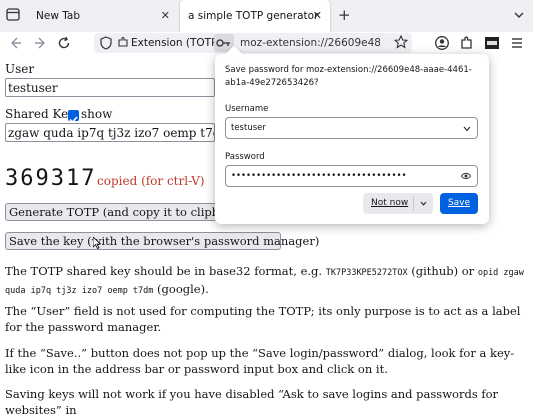  Describe the element at coordinates (97, 114) in the screenshot. I see `show-label: show` at that location.